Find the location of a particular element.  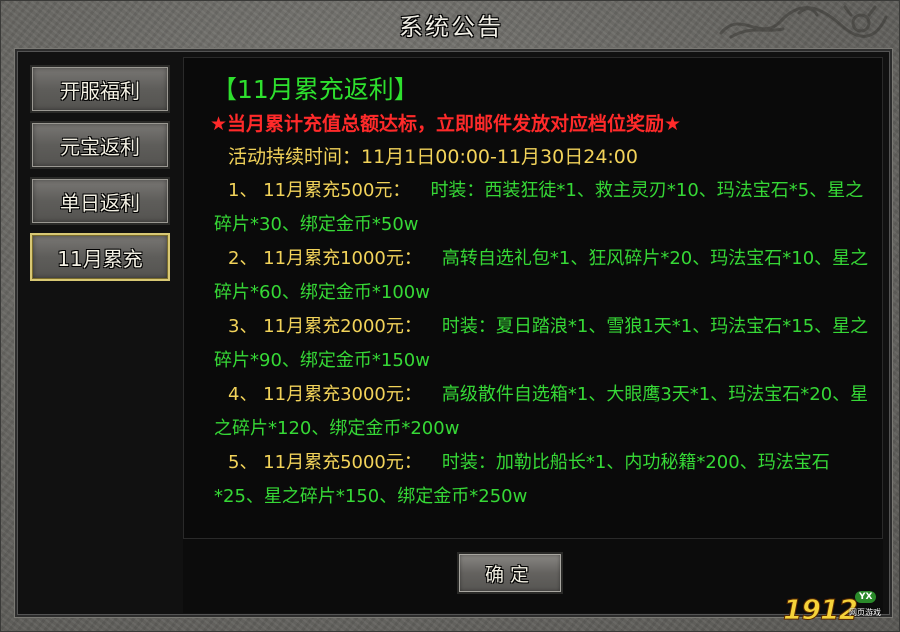

tab-server-launch-benefits: 开服福利 is located at coordinates (100, 89).